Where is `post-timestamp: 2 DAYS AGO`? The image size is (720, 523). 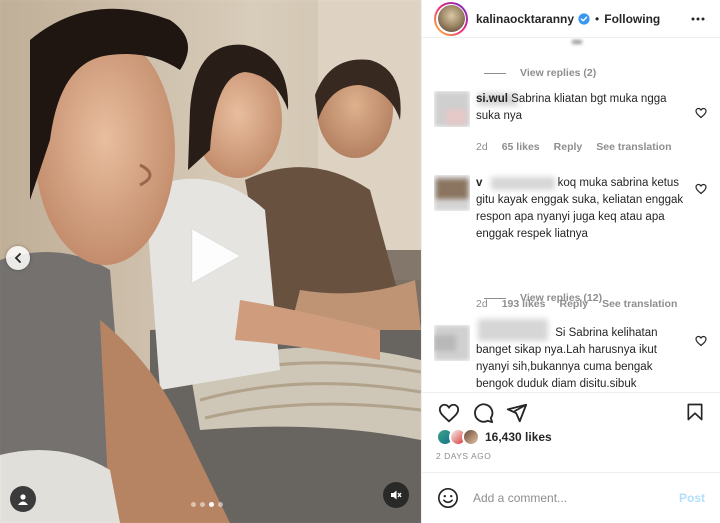 post-timestamp: 2 DAYS AGO is located at coordinates (463, 456).